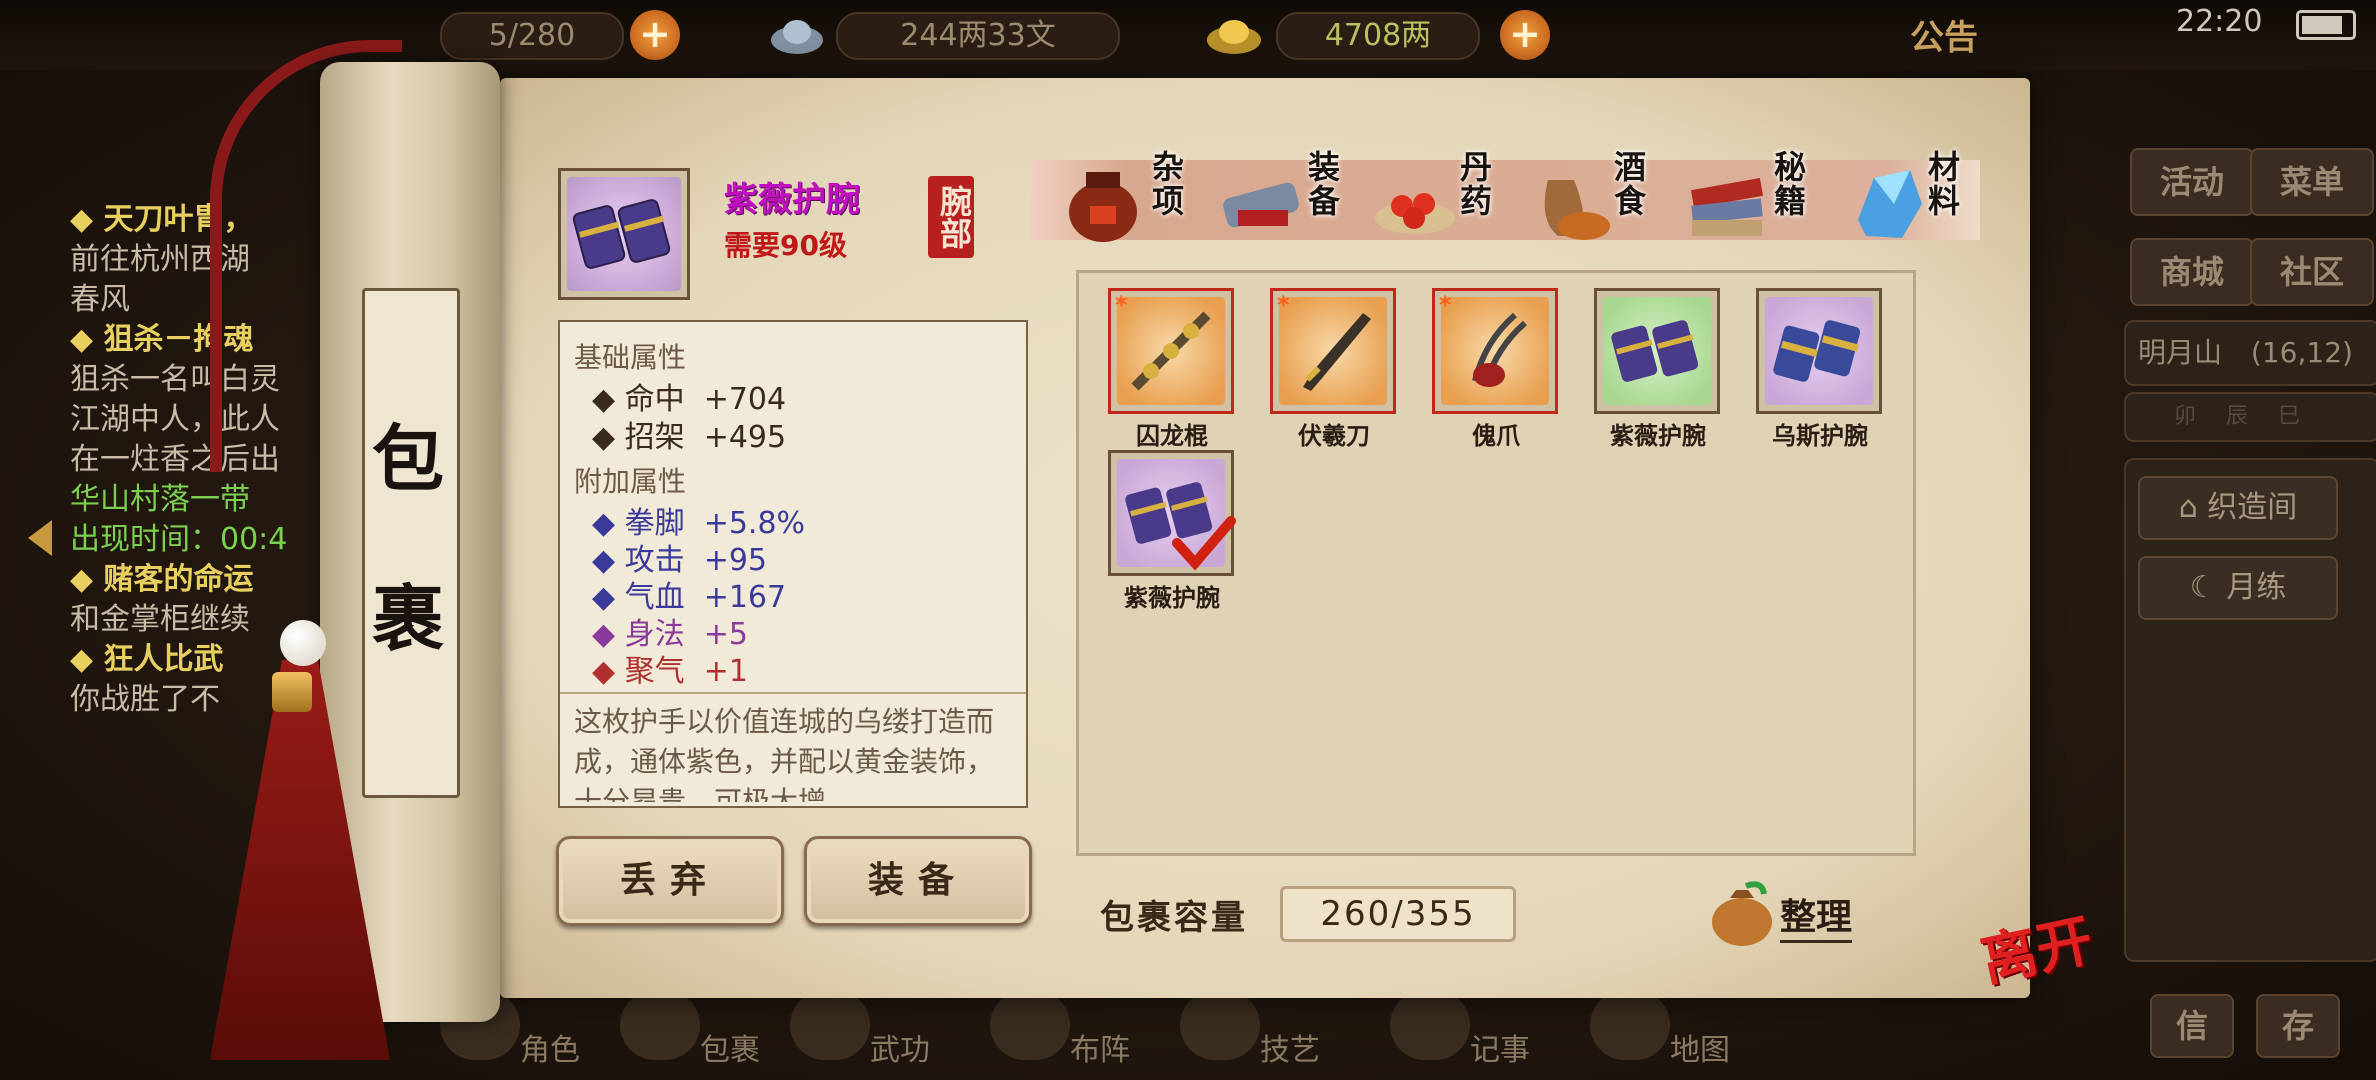 Image resolution: width=2376 pixels, height=1080 pixels. What do you see at coordinates (918, 881) in the screenshot?
I see `equip-button: 装备` at bounding box center [918, 881].